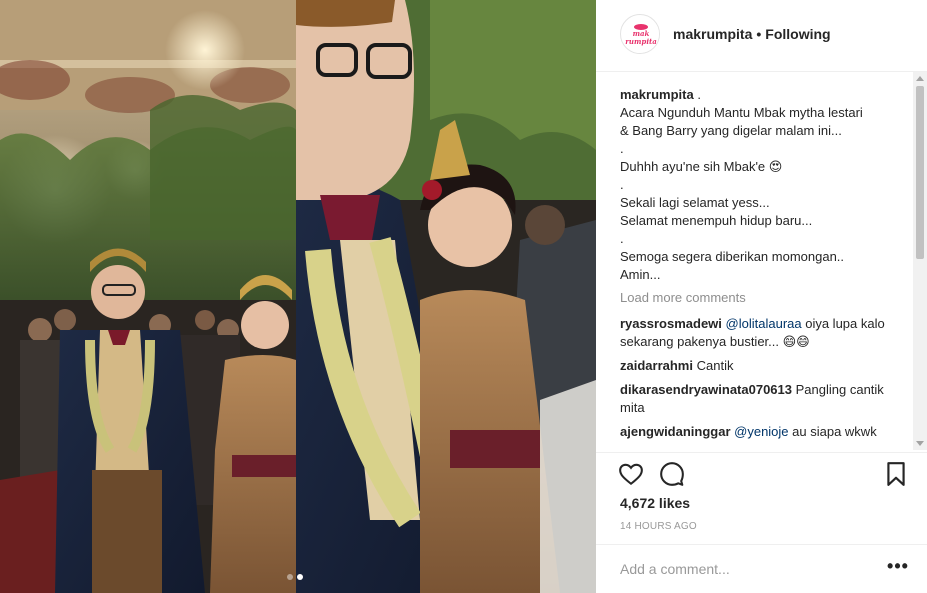  I want to click on caption-line: Acara Ngunduh Mantu Mbak mytha lestari, so click(741, 112).